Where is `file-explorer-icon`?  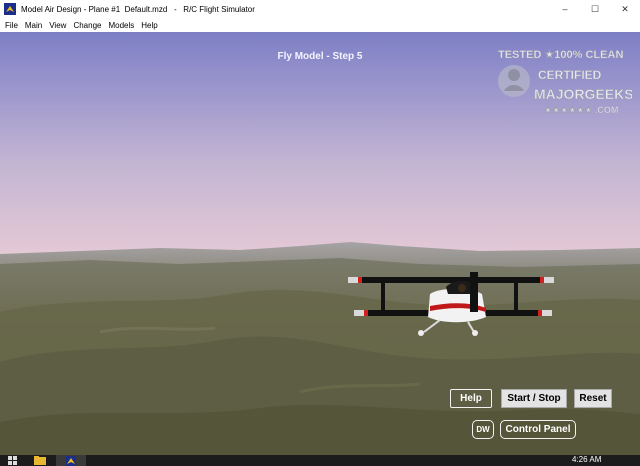
file-explorer-icon is located at coordinates (40, 460).